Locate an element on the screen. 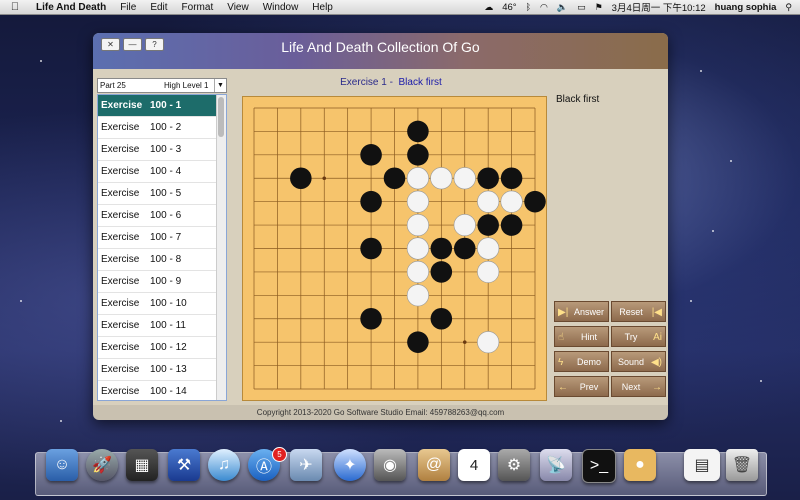 The height and width of the screenshot is (500, 800). hint-icon: ☝ is located at coordinates (561, 337).